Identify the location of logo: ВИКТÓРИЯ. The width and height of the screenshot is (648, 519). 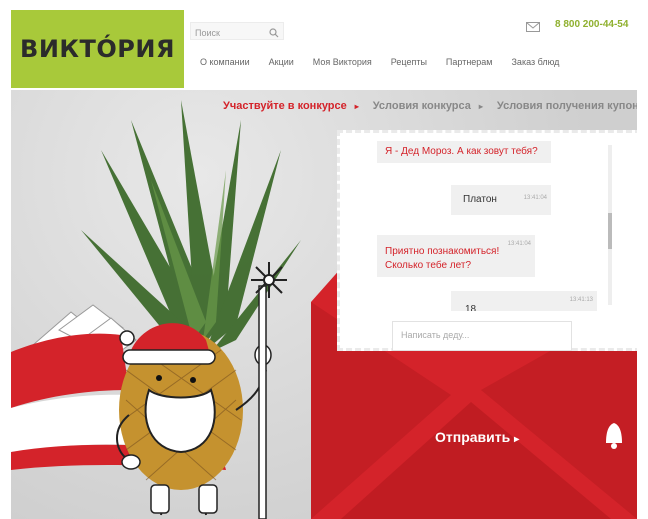
(97, 49).